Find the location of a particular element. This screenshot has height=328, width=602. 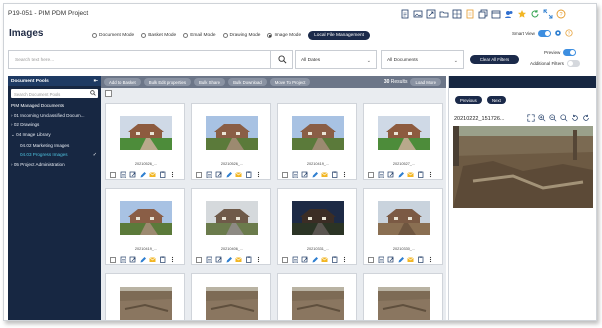

radio-selected-icon is located at coordinates (270, 35).